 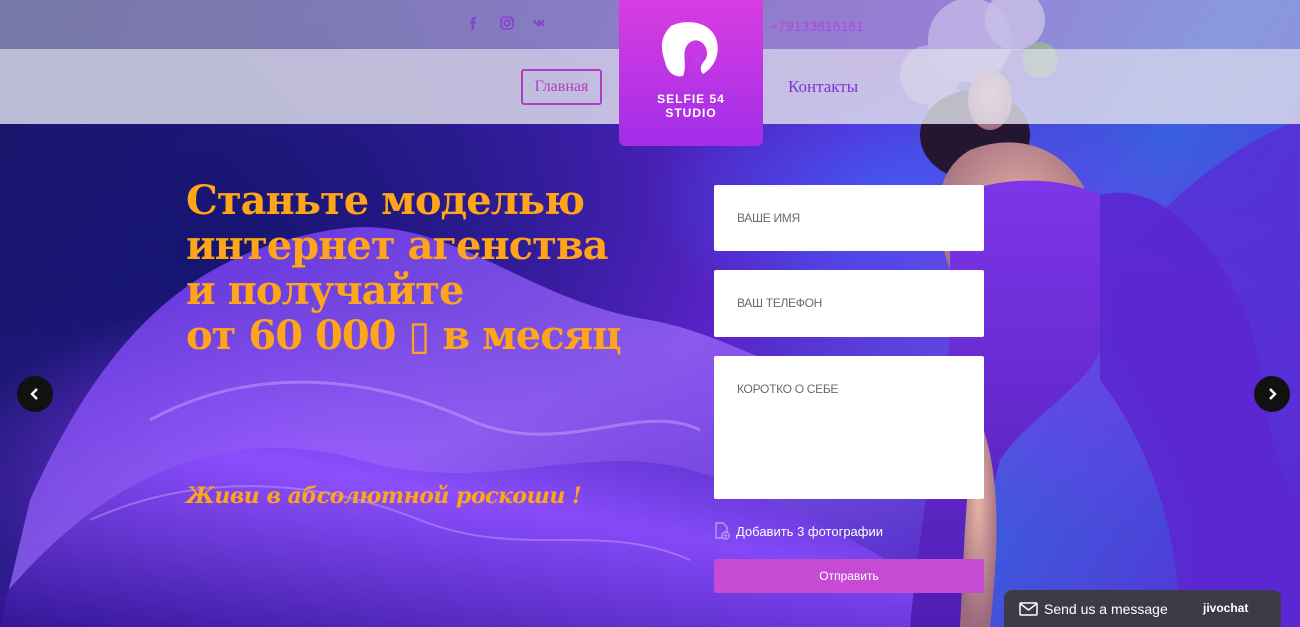 I want to click on logo-text-line1: SELFIE 54, so click(x=691, y=99).